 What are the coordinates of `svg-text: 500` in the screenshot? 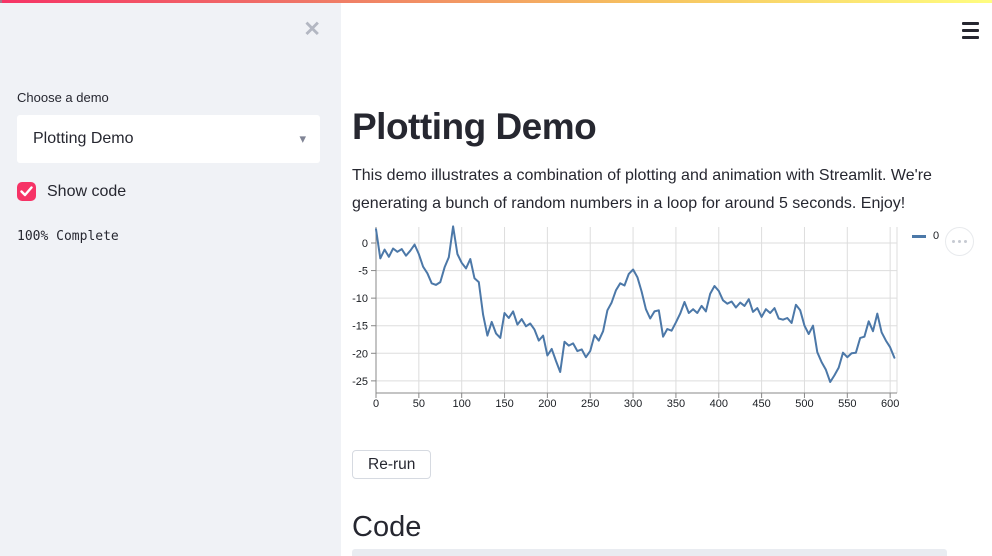 It's located at (804, 404).